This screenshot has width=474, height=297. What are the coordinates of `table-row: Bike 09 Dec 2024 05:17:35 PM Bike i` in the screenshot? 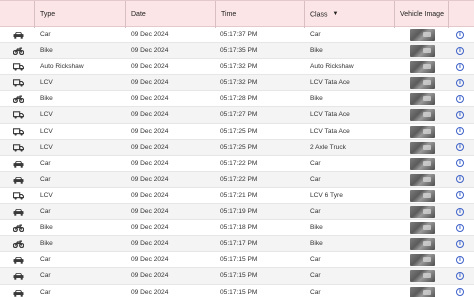 It's located at (237, 51).